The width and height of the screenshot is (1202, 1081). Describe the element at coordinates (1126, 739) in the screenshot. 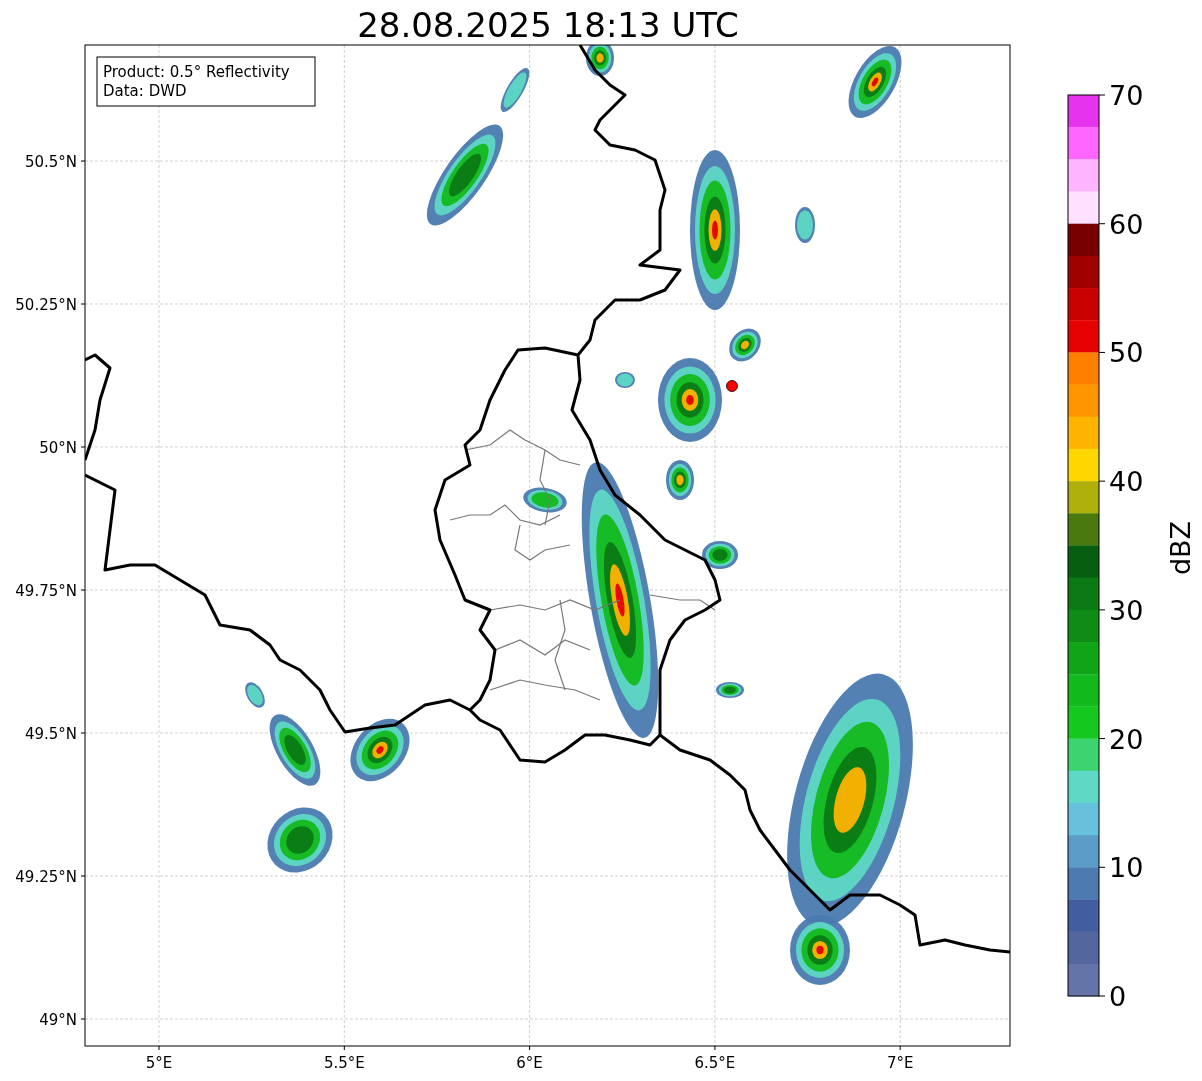

I see `colorbar-tick-label: 20` at that location.